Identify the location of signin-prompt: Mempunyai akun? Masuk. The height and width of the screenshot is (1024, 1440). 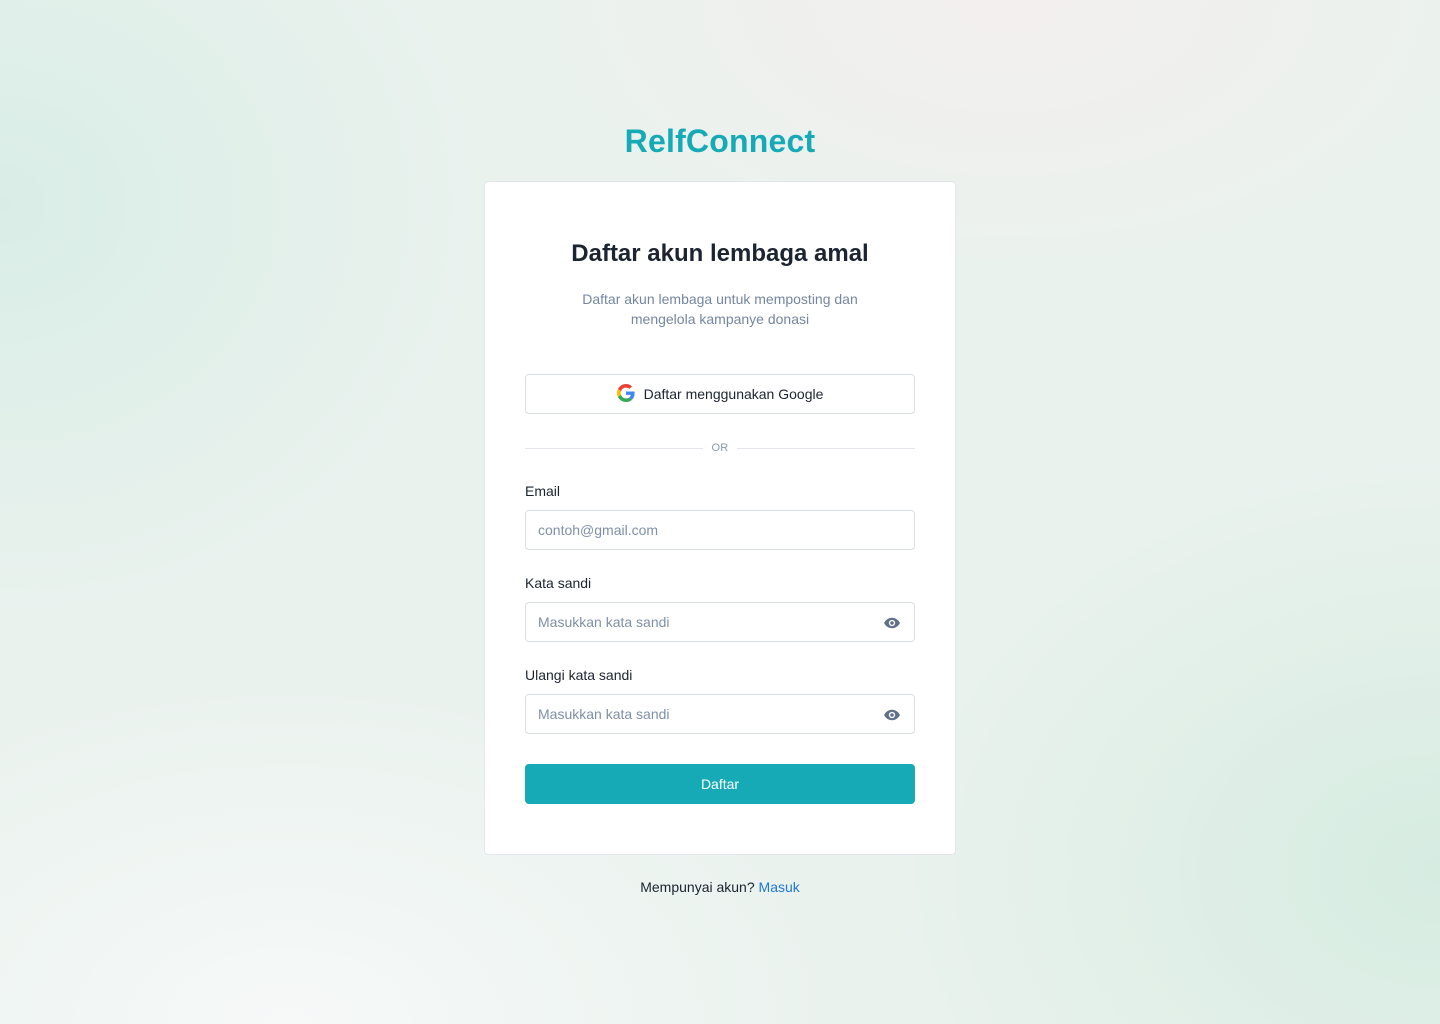
(720, 887).